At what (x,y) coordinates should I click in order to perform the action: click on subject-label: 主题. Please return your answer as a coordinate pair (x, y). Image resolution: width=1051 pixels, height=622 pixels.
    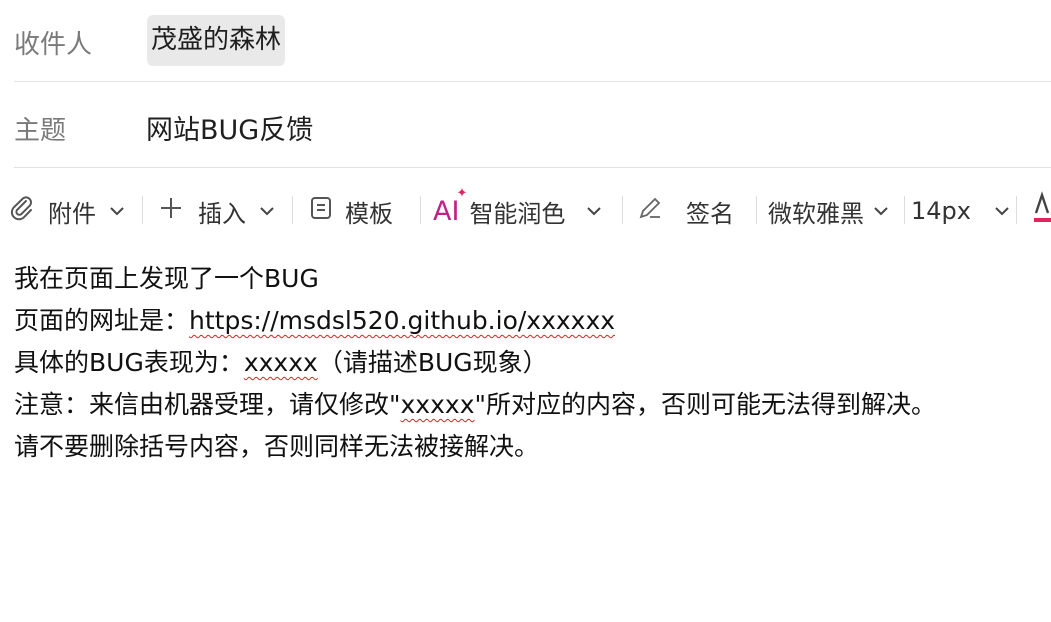
    Looking at the image, I should click on (40, 131).